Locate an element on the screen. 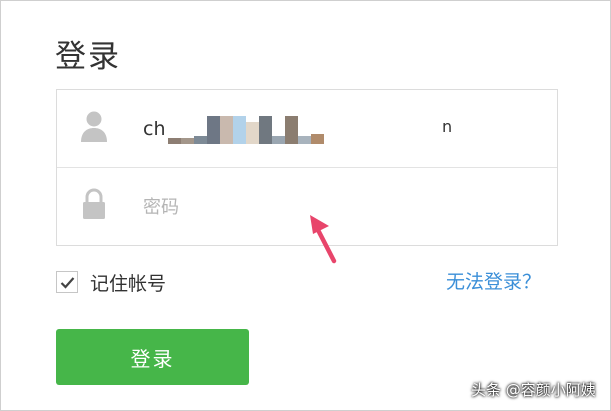  arrow-annotation-icon is located at coordinates (323, 239).